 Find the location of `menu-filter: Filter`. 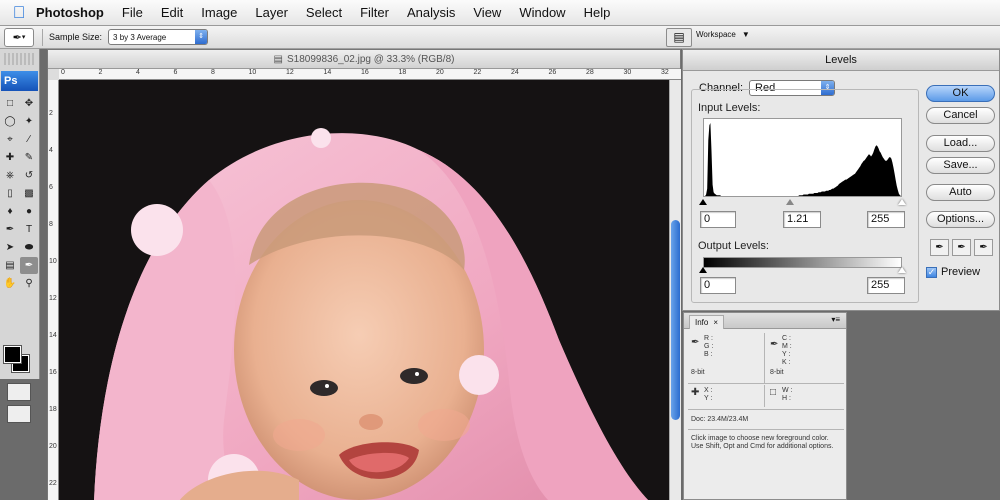

menu-filter: Filter is located at coordinates (374, 12).